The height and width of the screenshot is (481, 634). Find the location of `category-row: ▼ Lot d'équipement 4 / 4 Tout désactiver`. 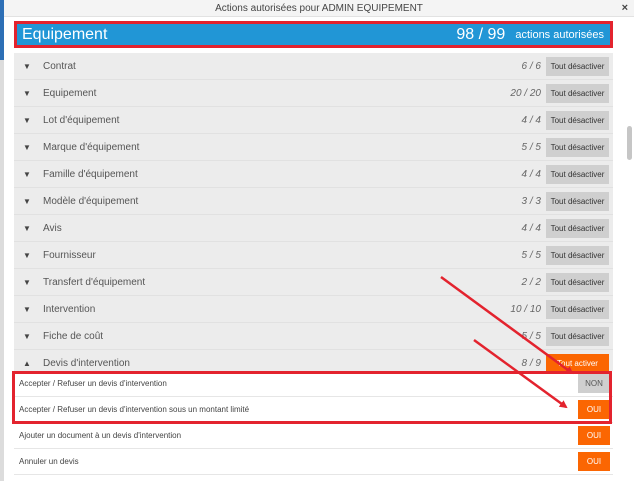

category-row: ▼ Lot d'équipement 4 / 4 Tout désactiver is located at coordinates (313, 120).